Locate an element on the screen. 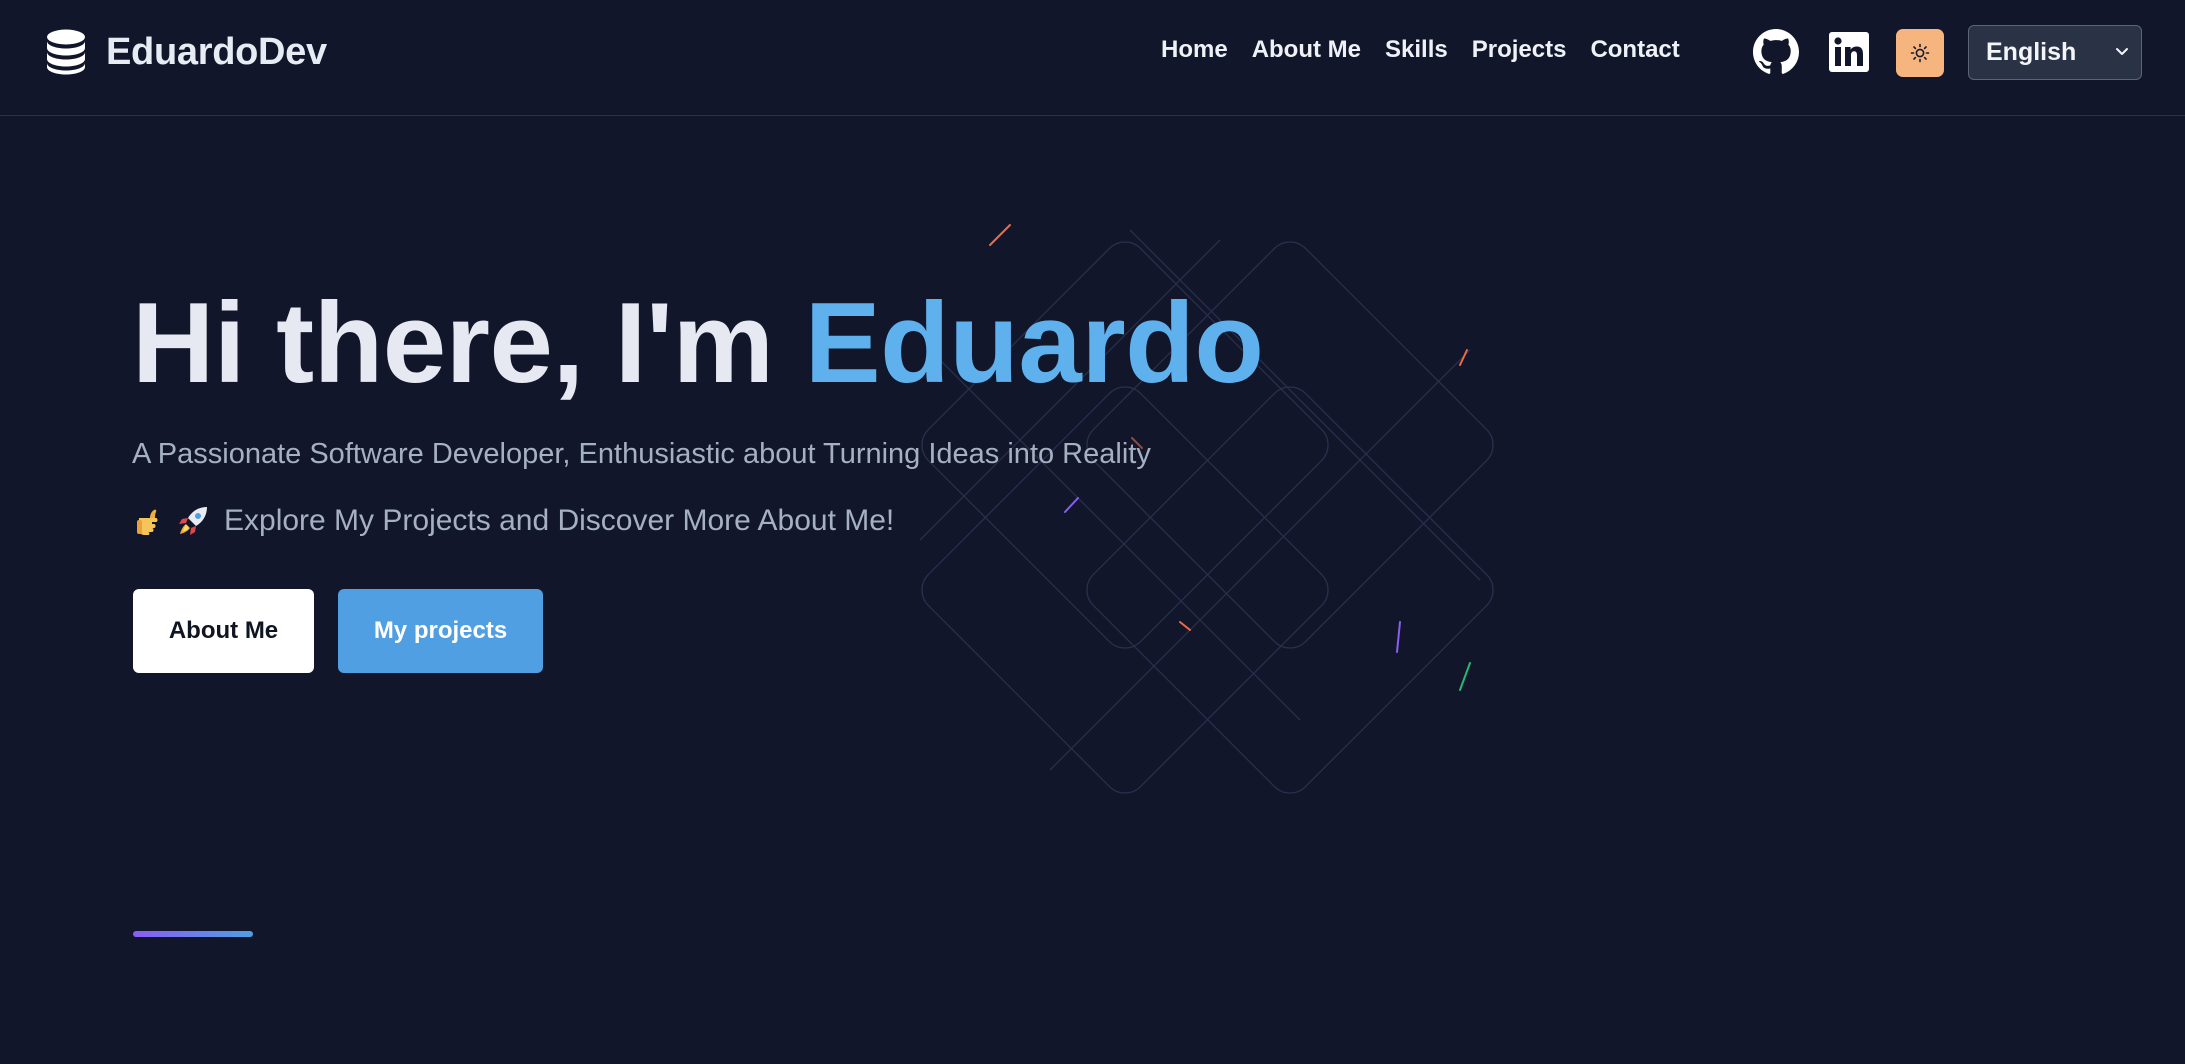  linkedin-icon is located at coordinates (1849, 52).